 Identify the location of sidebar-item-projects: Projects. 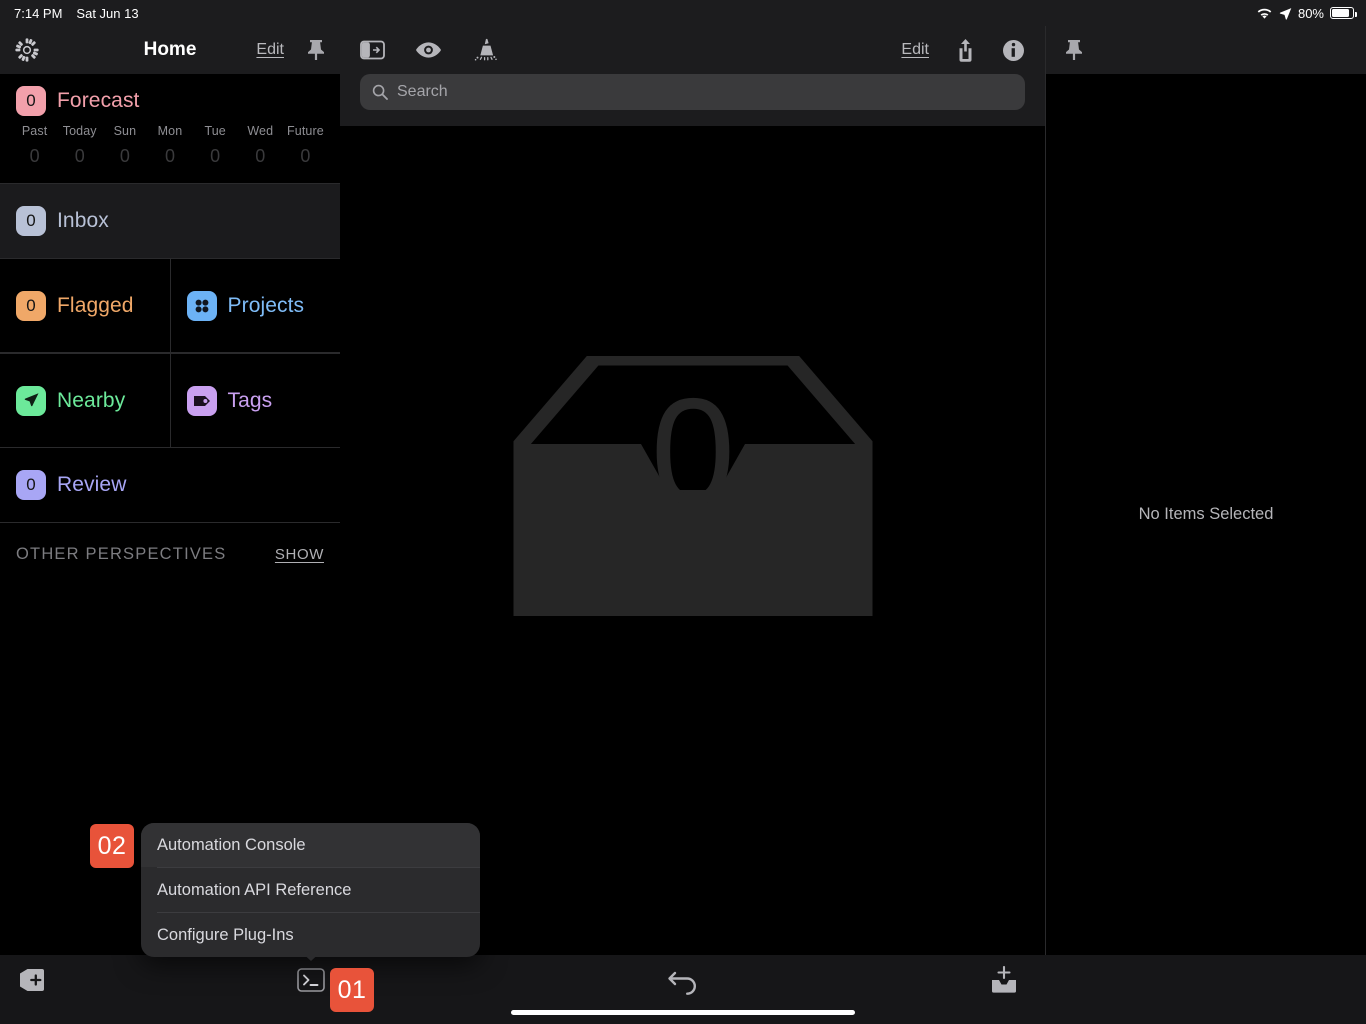
(255, 305).